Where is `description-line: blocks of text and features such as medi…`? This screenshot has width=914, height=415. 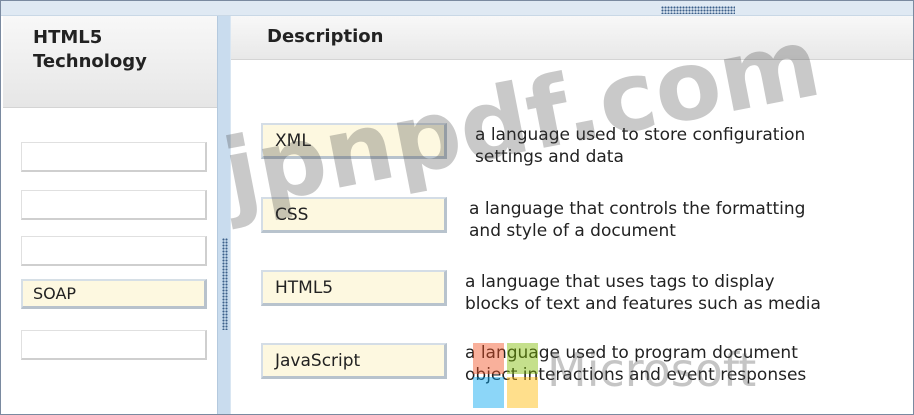
description-line: blocks of text and features such as medi… is located at coordinates (643, 304).